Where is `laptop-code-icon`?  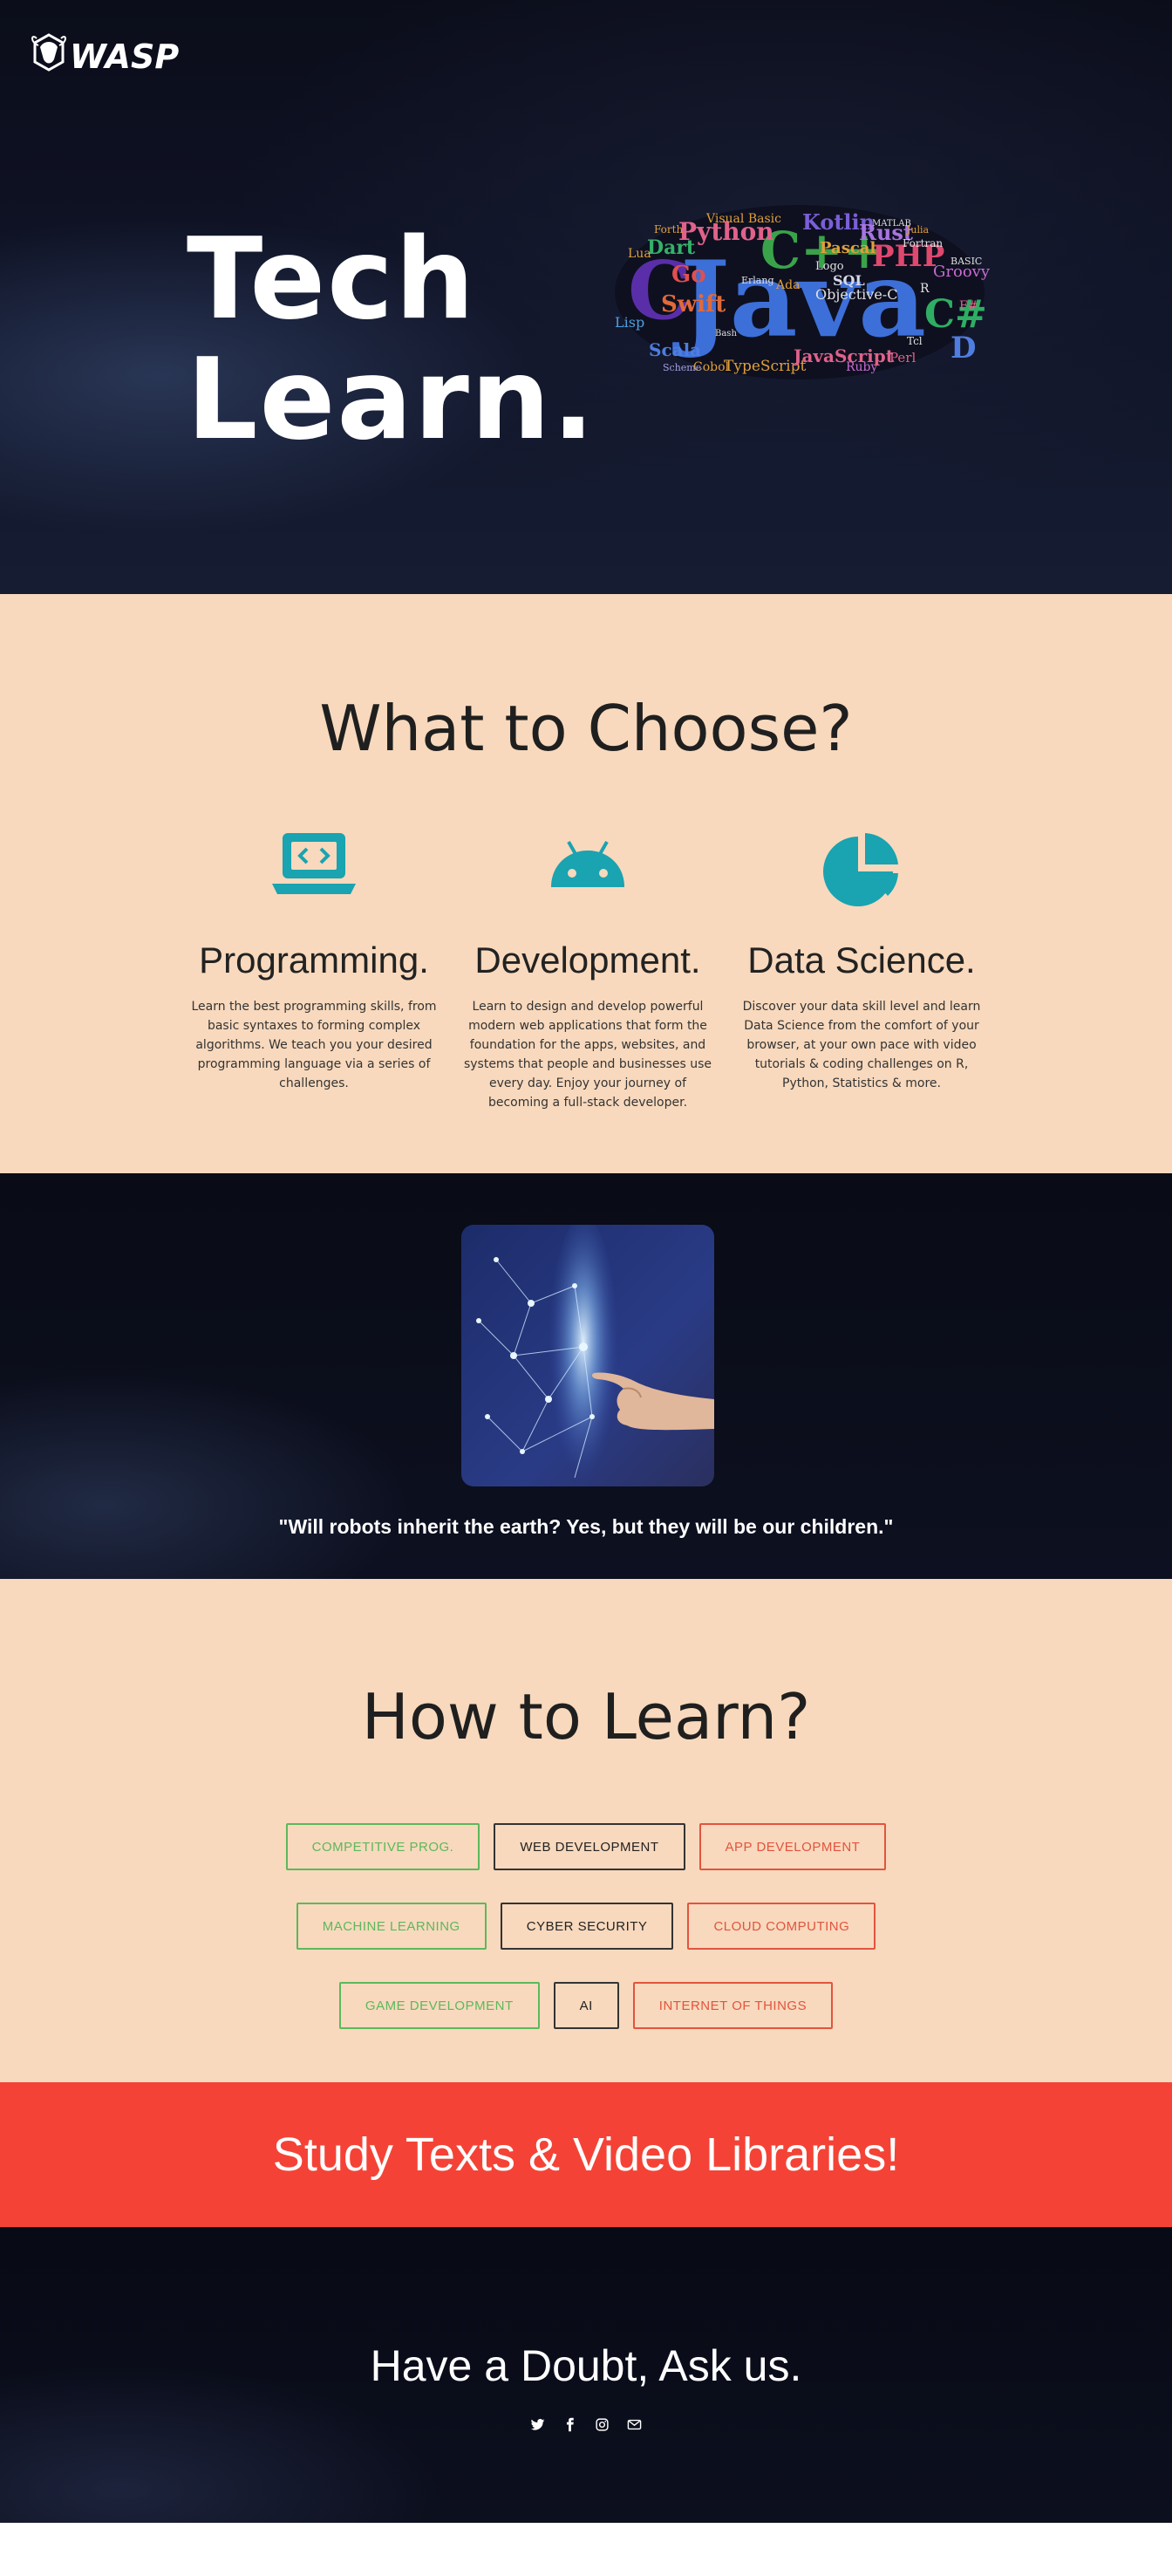
laptop-code-icon is located at coordinates (314, 871).